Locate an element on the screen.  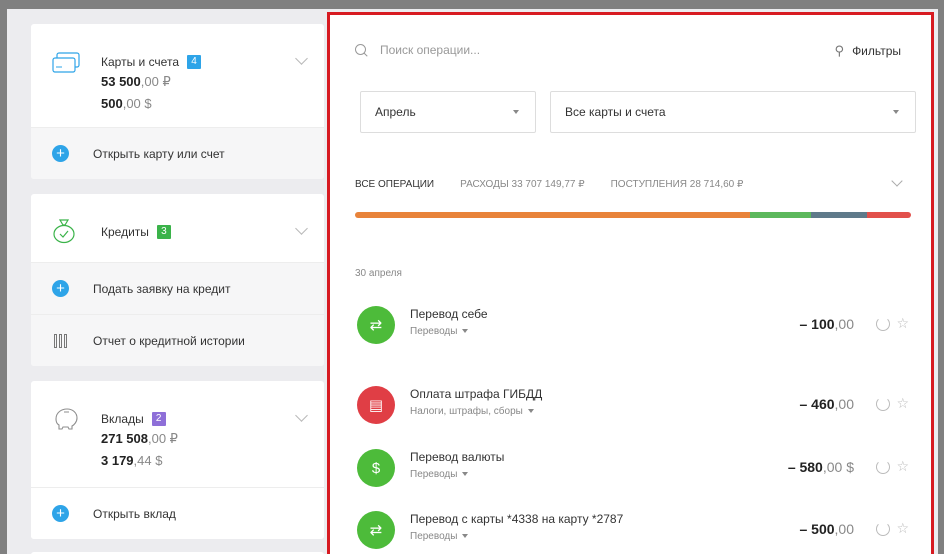
deposits-header: Вклады 2 271 508,00 ₽ 3 179,44 $ is located at coordinates (177, 434).